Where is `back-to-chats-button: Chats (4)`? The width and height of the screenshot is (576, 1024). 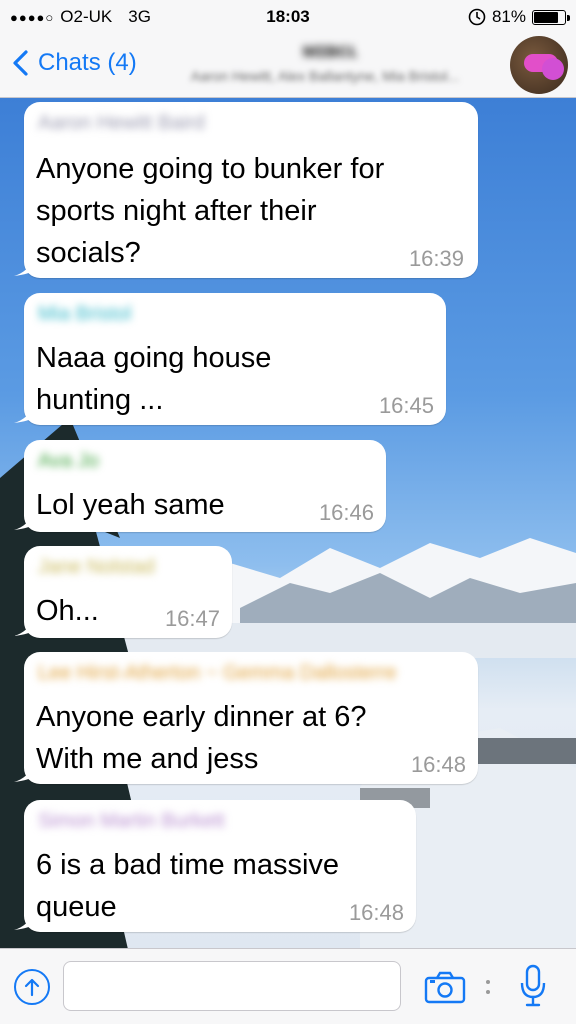
back-to-chats-button: Chats (4) is located at coordinates (73, 63).